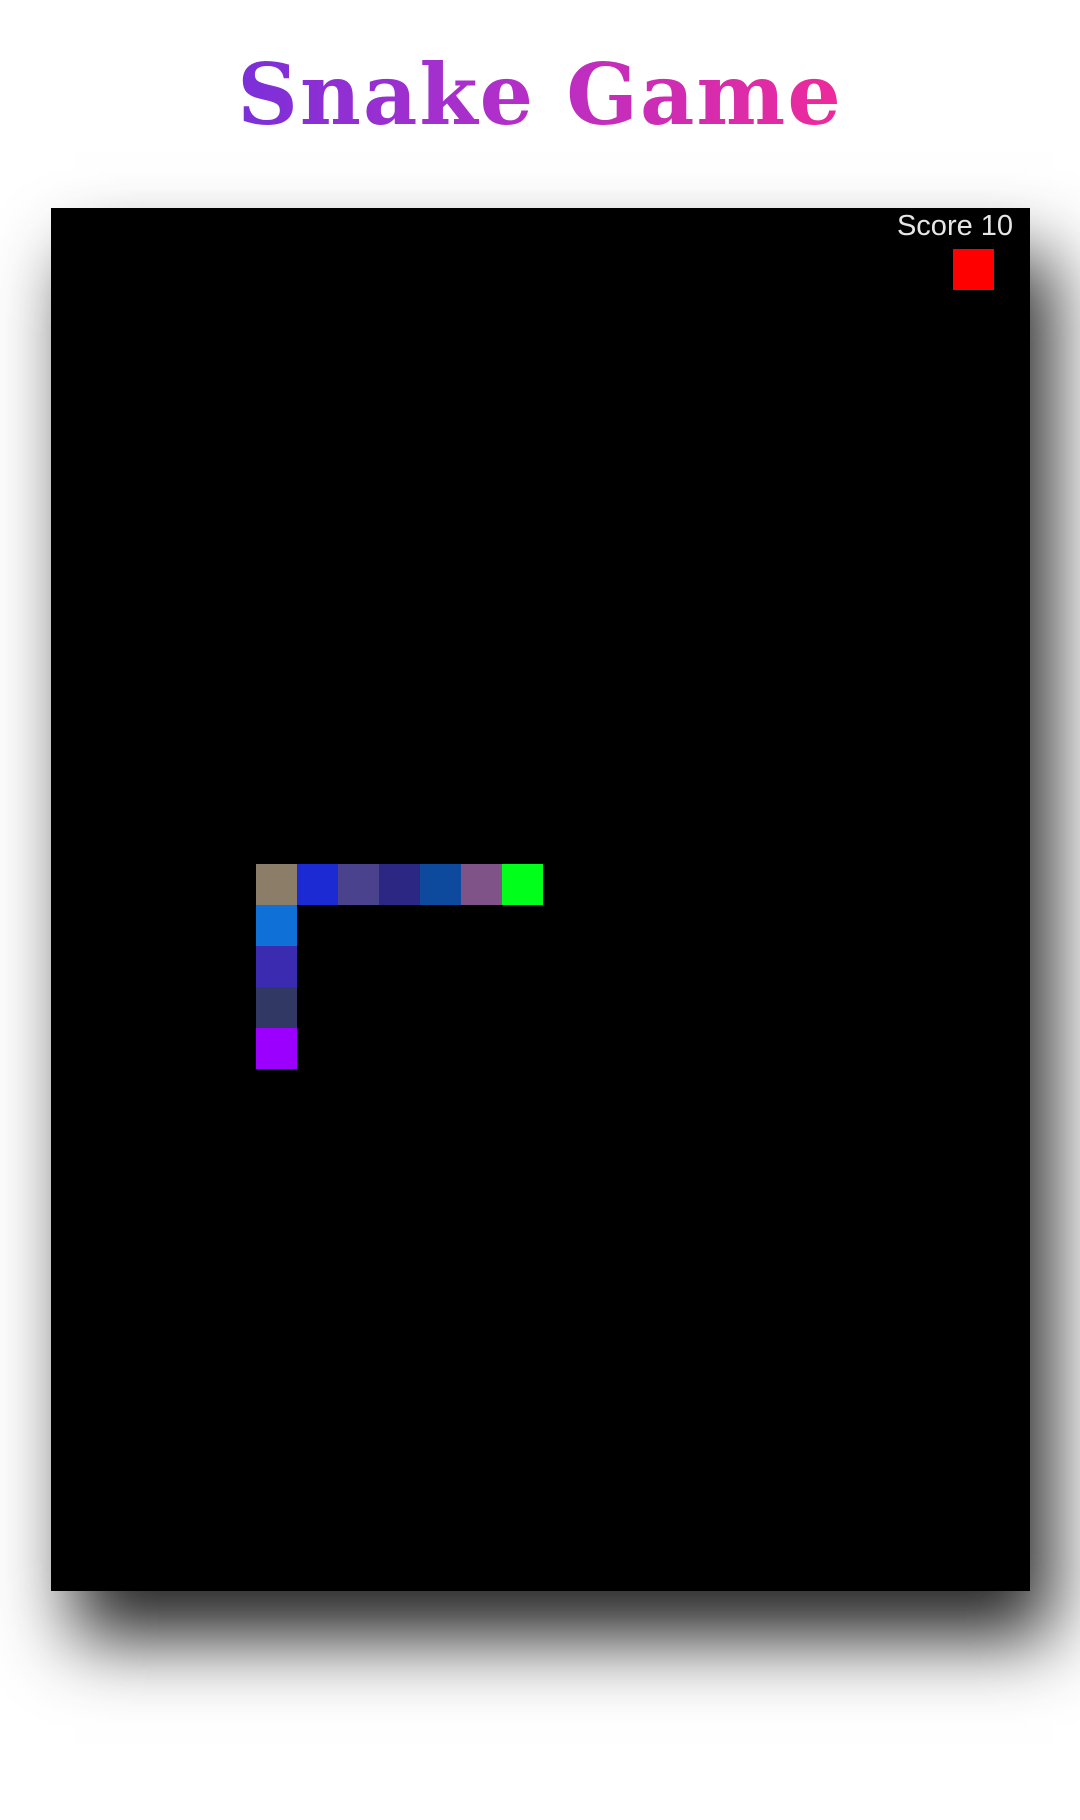  I want to click on score-display: Score 10, so click(955, 226).